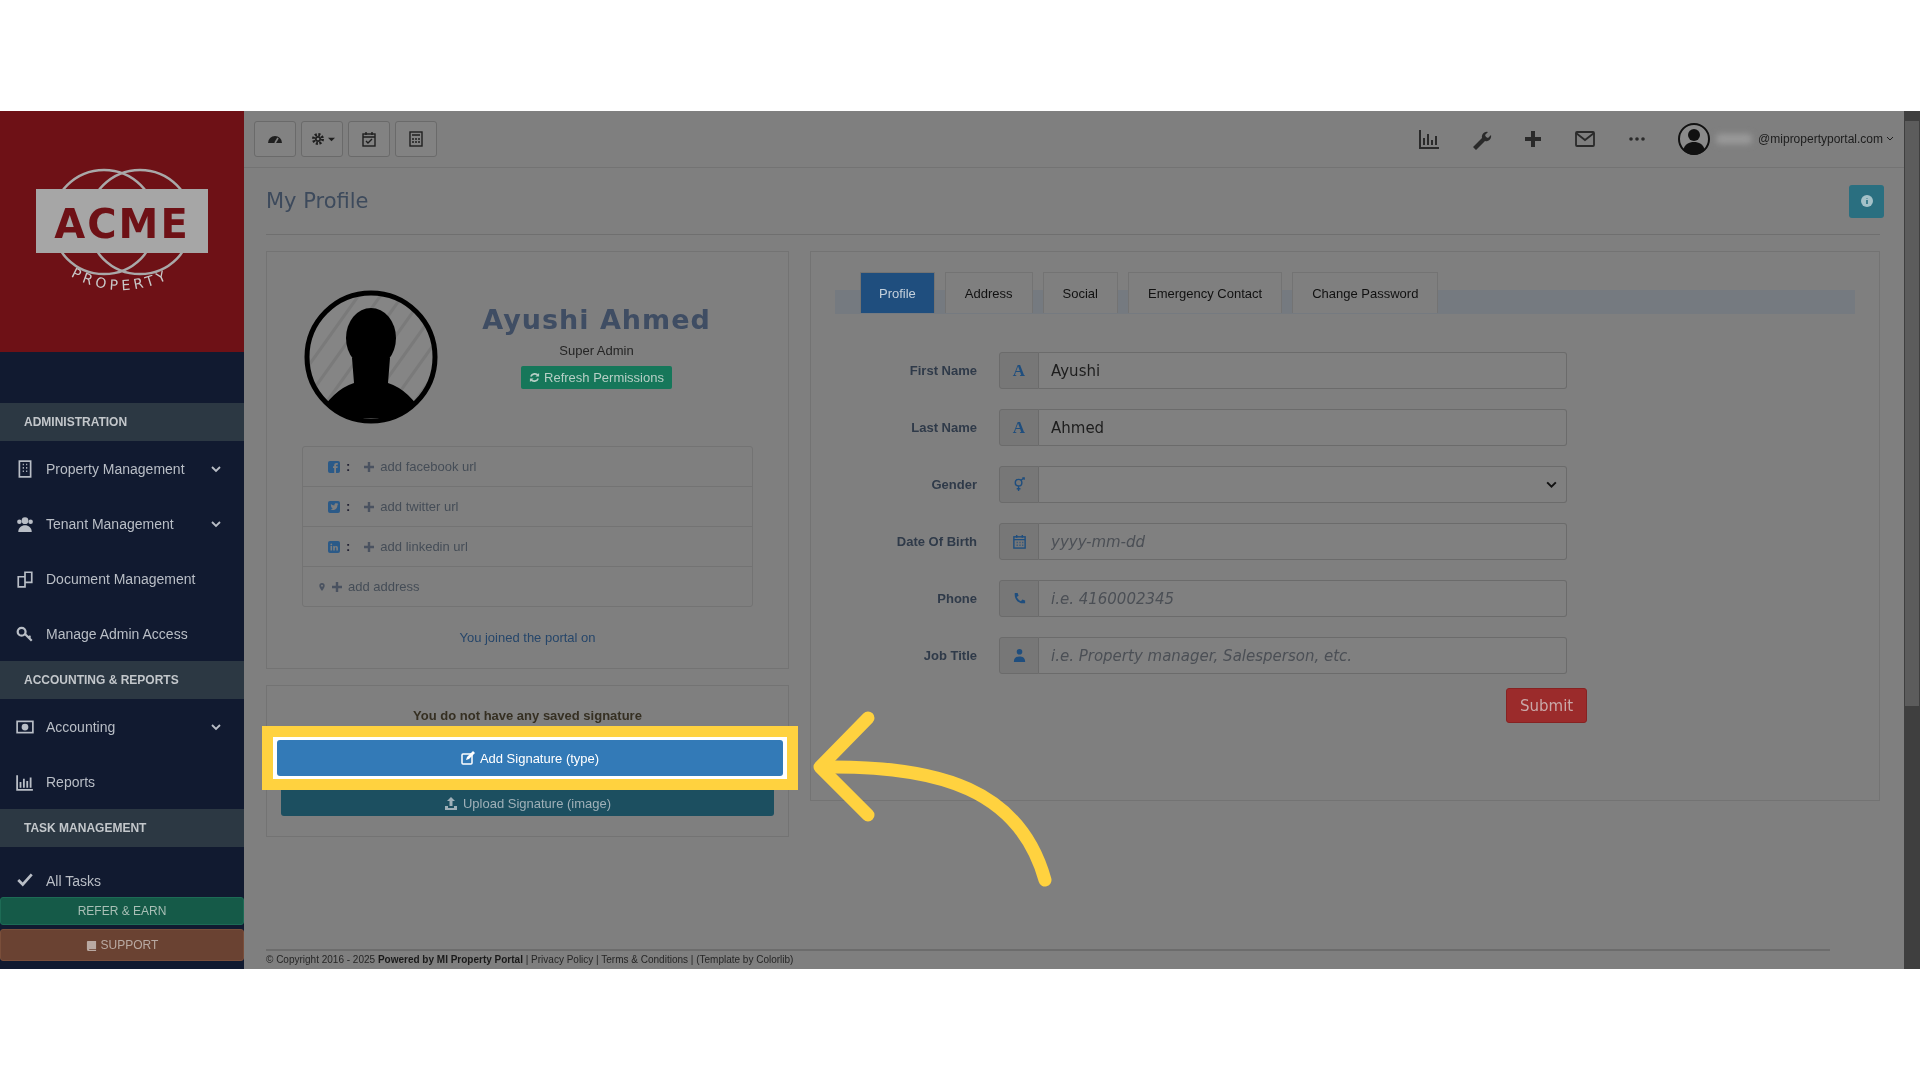 The width and height of the screenshot is (1920, 1080). Describe the element at coordinates (596, 377) in the screenshot. I see `refresh-permissions-button: Refresh Permissions` at that location.